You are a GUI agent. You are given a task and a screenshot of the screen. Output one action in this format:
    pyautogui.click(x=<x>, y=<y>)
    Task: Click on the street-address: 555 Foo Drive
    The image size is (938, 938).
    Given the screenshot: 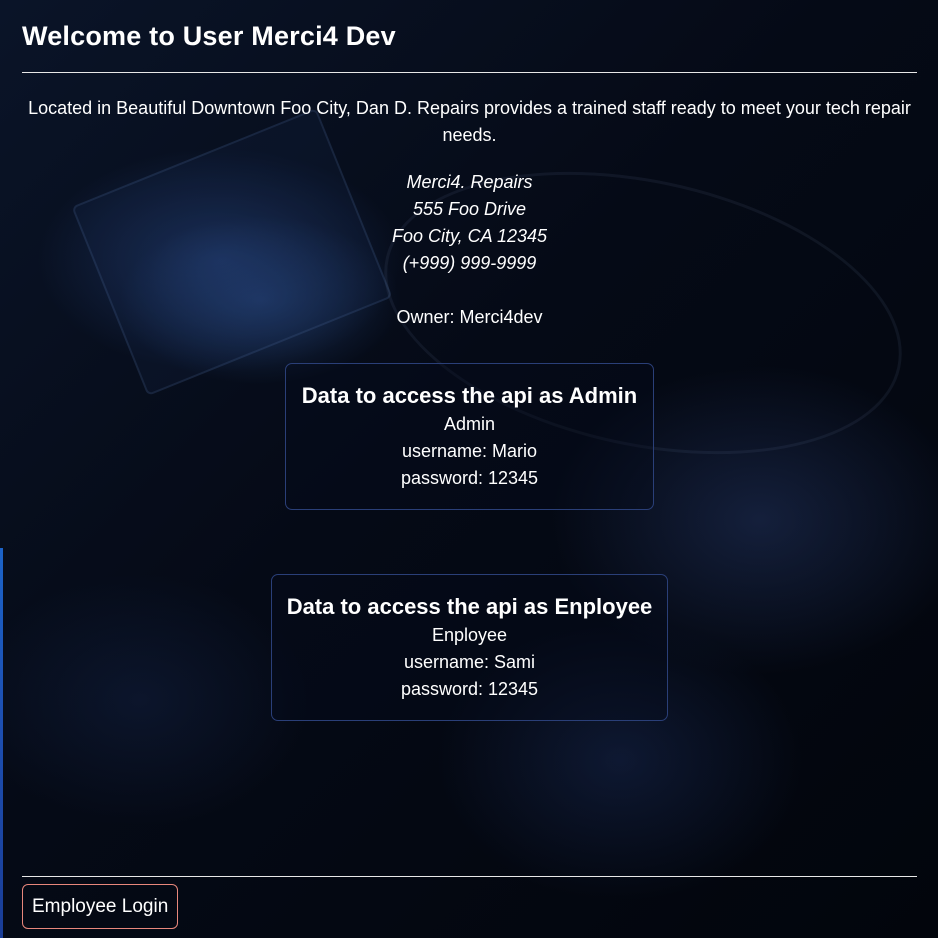 What is the action you would take?
    pyautogui.click(x=469, y=209)
    